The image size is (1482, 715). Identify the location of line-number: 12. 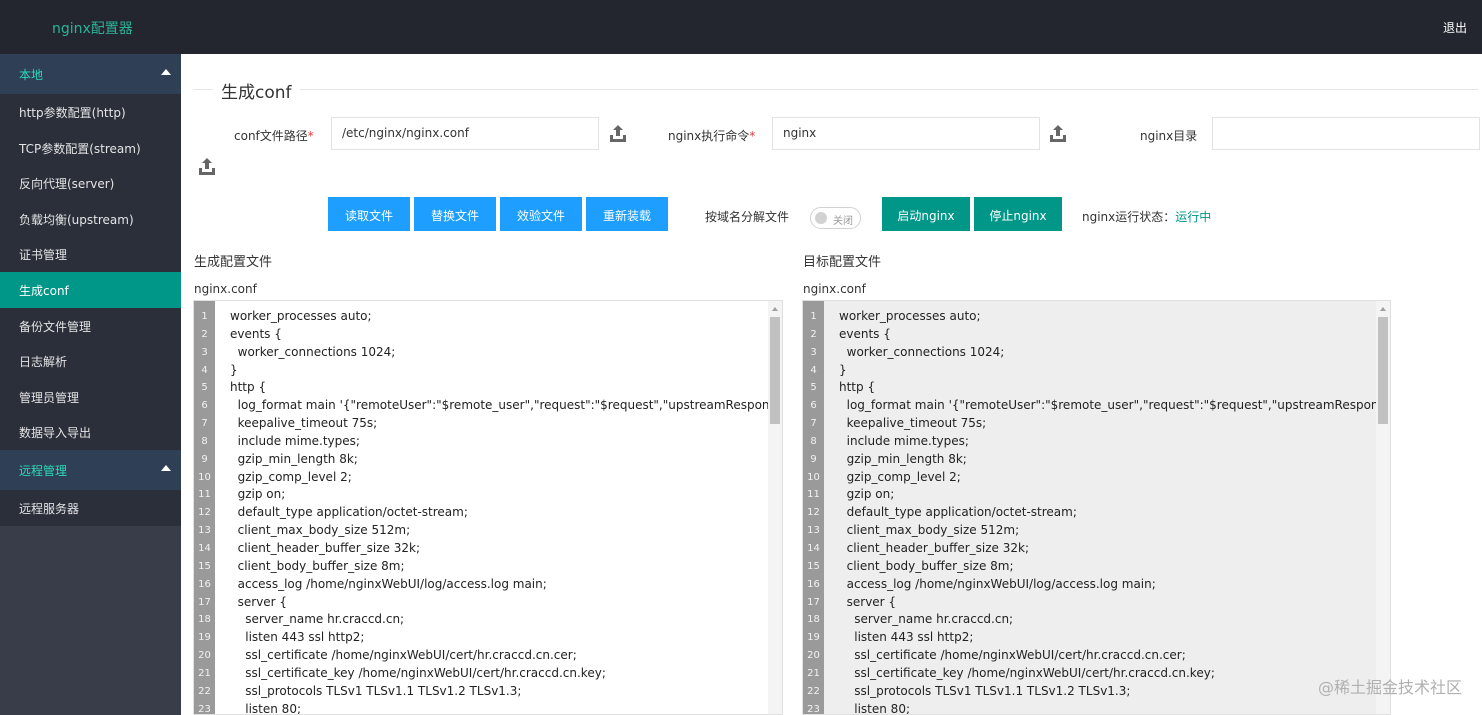
(204, 513).